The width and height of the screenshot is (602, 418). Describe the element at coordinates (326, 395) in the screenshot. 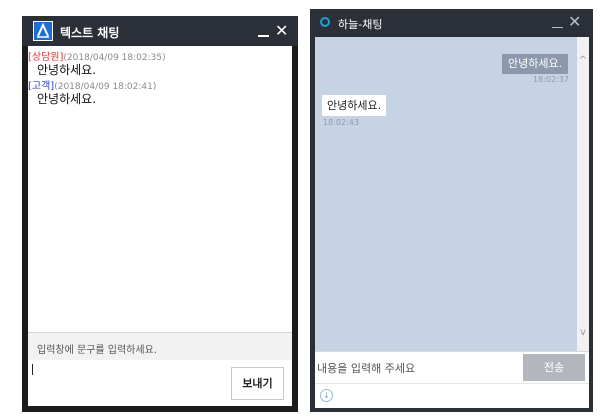

I see `download-icon: ↓` at that location.